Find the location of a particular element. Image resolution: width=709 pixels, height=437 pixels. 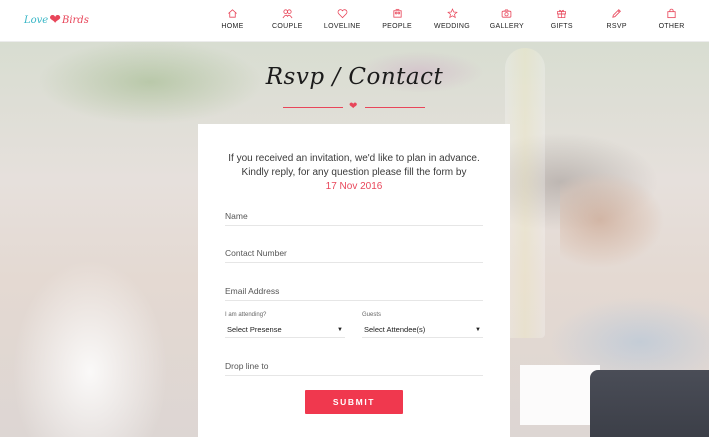

attending-group: I am attending? Select Presense ▼ is located at coordinates (285, 326).